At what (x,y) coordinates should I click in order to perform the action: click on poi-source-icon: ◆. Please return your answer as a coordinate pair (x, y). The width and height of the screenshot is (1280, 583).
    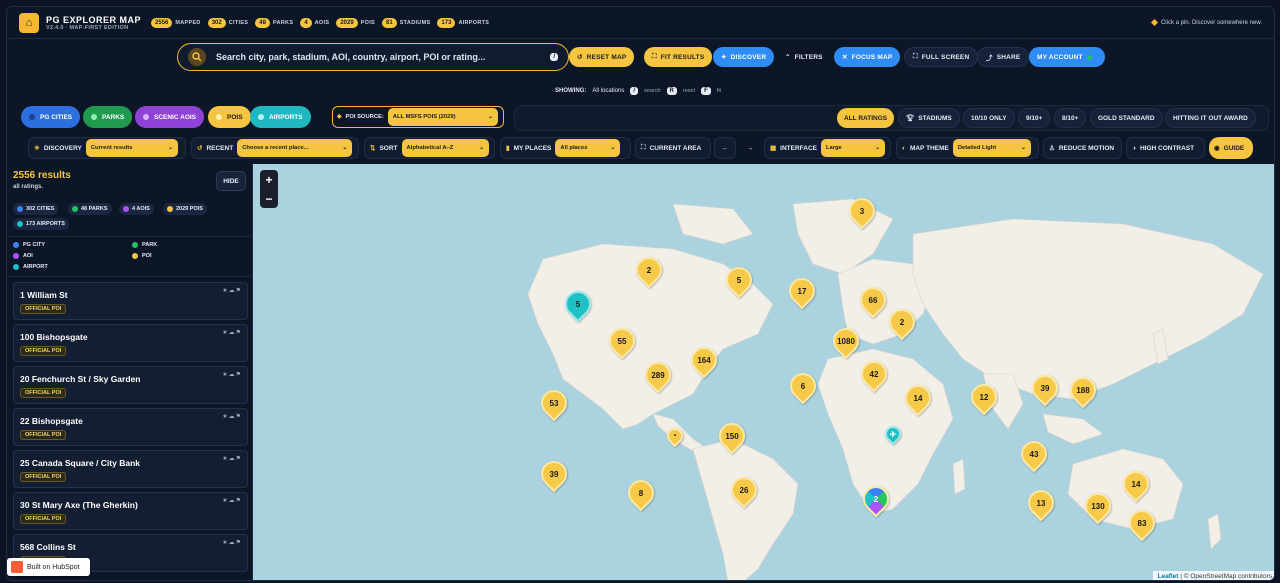
    Looking at the image, I should click on (339, 117).